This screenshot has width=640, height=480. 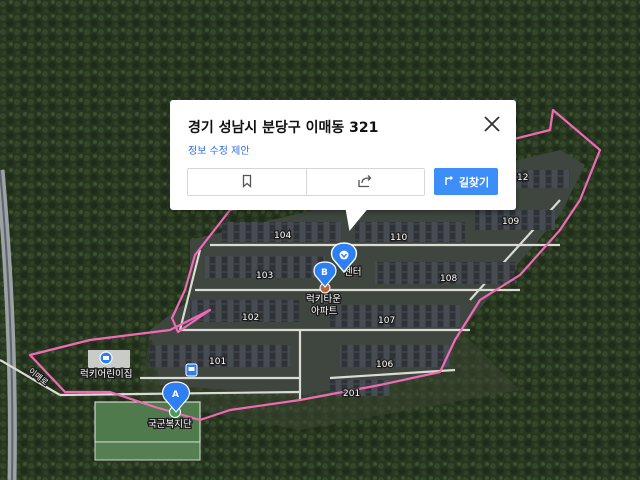 I want to click on building-label-103: 103, so click(x=264, y=276).